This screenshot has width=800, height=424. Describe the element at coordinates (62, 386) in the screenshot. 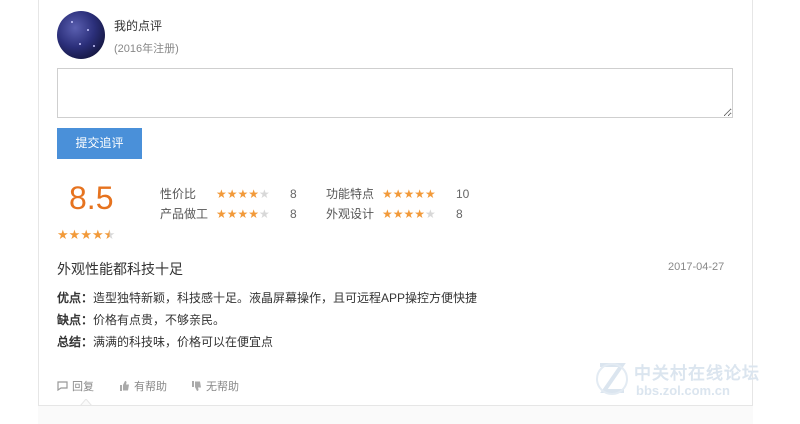

I see `comment-icon` at that location.